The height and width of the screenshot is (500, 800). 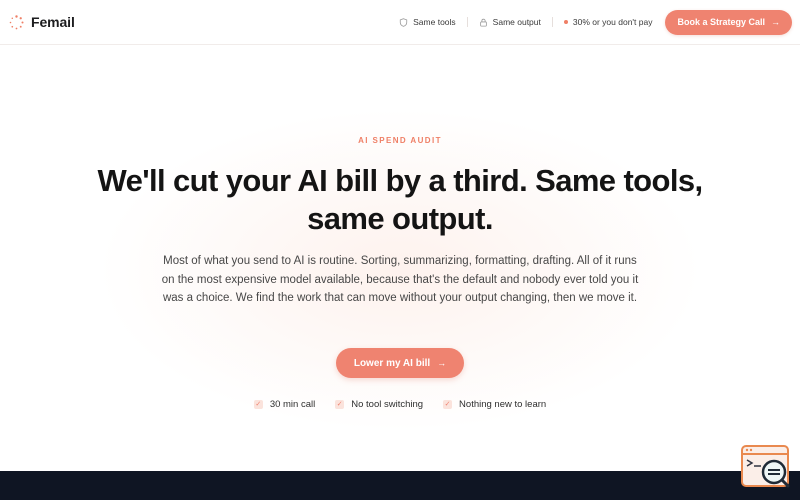 I want to click on lower-ai-bill-button: Lower my AI bill →, so click(x=400, y=363).